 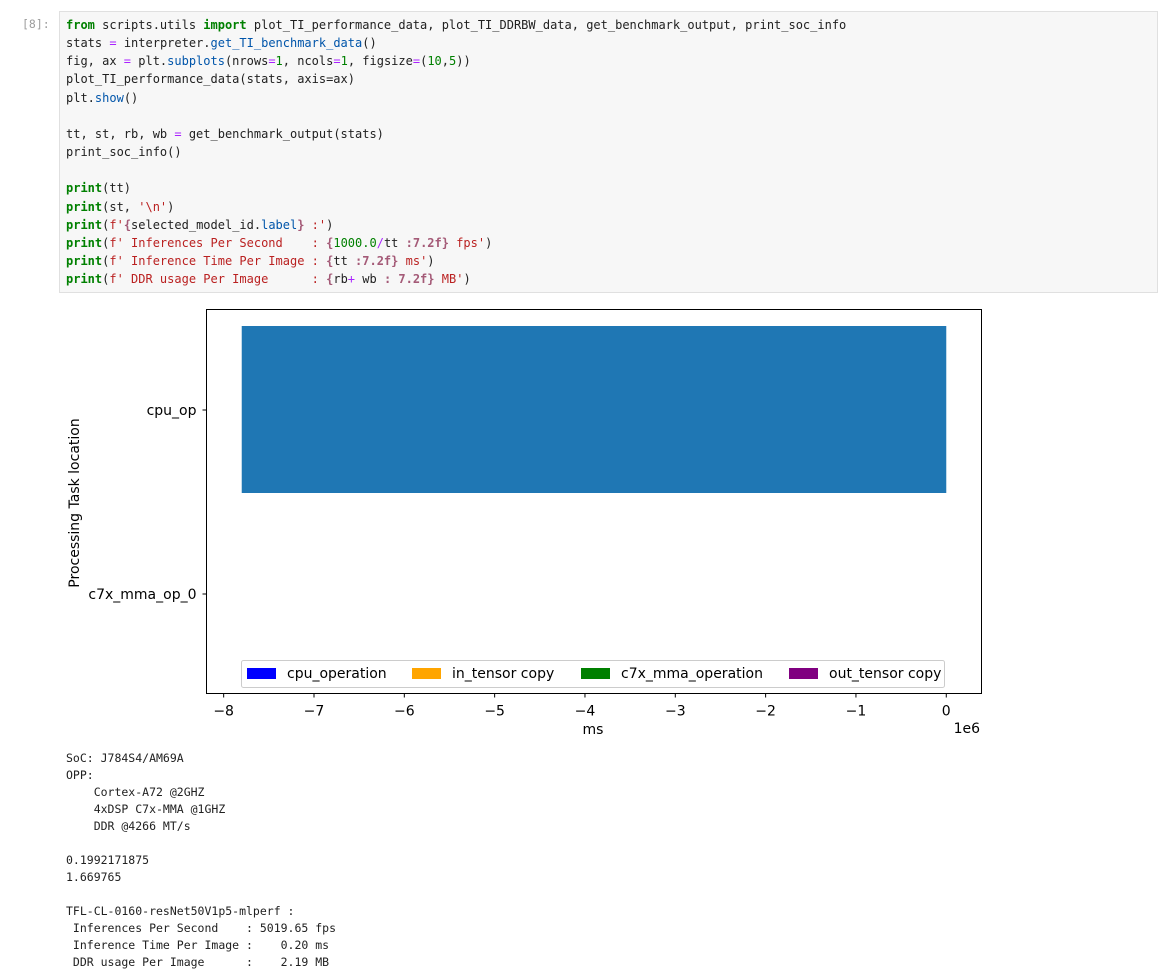 What do you see at coordinates (125, 758) in the screenshot?
I see `output-soc: SoC: J784S4/AM69A` at bounding box center [125, 758].